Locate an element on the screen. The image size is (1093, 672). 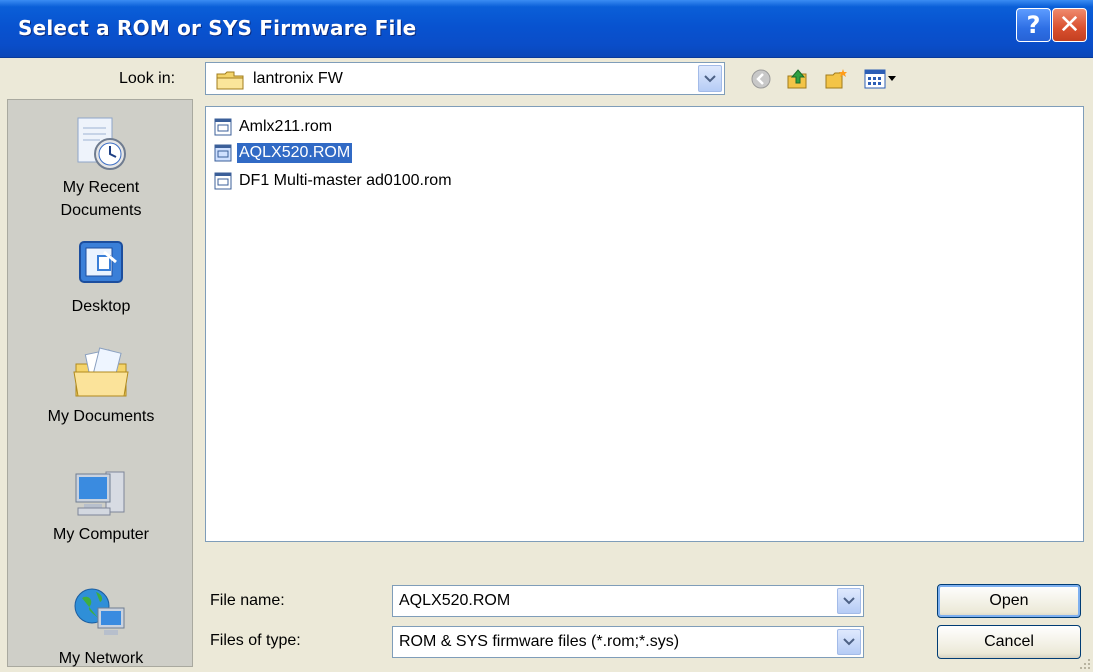
lookin-dropdown-button is located at coordinates (710, 78).